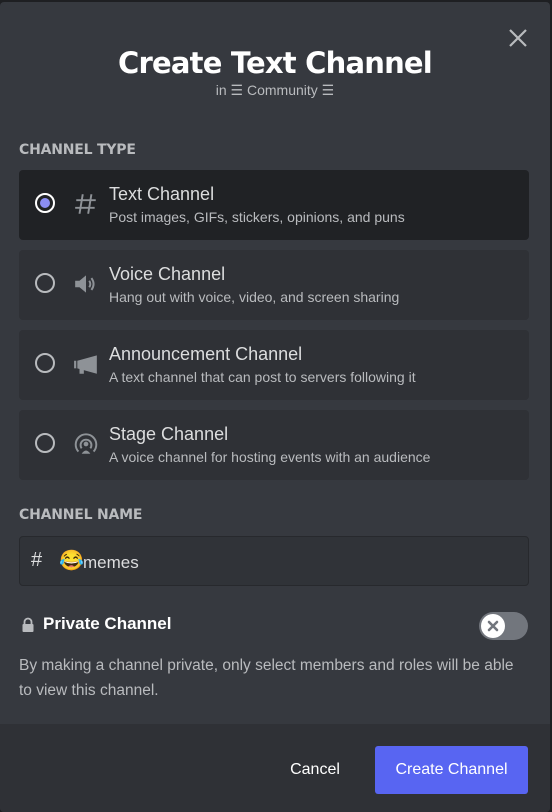 This screenshot has height=812, width=552. Describe the element at coordinates (86, 443) in the screenshot. I see `stage-icon` at that location.